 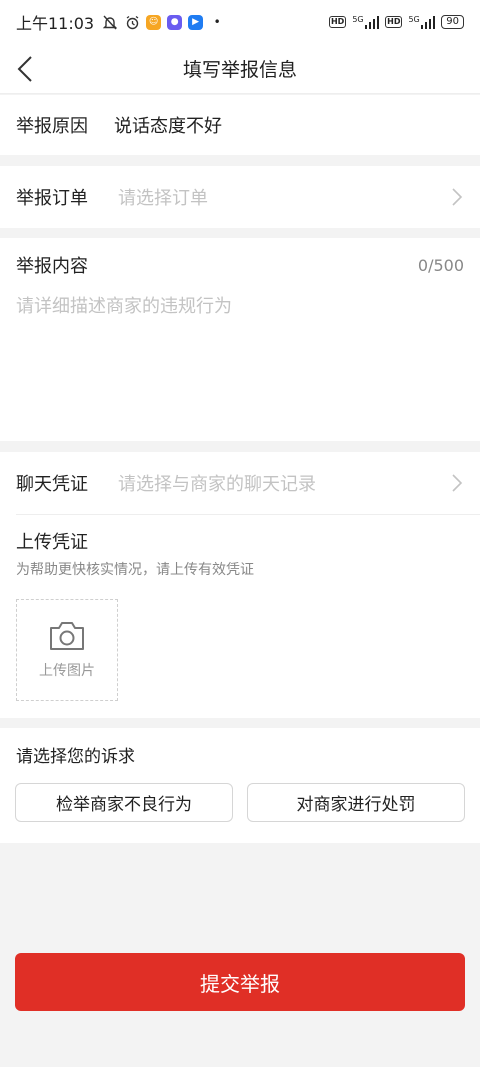 I want to click on reason-value: 说话态度不好, so click(x=168, y=126).